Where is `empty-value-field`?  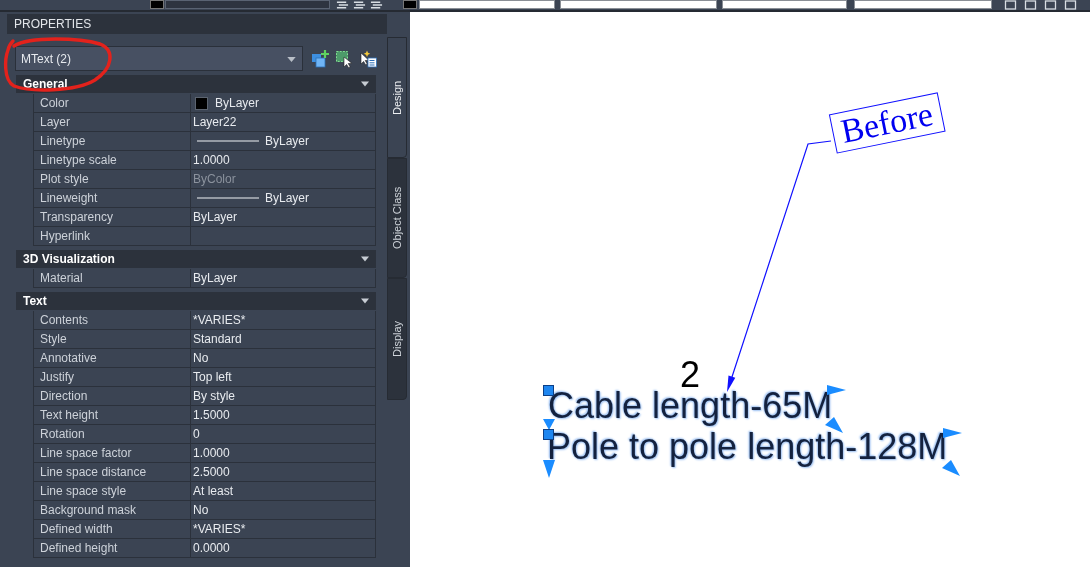 empty-value-field is located at coordinates (283, 236).